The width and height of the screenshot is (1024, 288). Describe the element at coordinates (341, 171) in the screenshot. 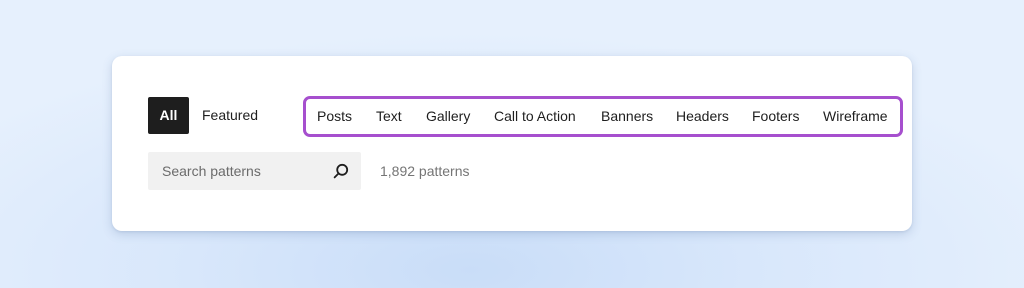

I see `search-icon` at that location.